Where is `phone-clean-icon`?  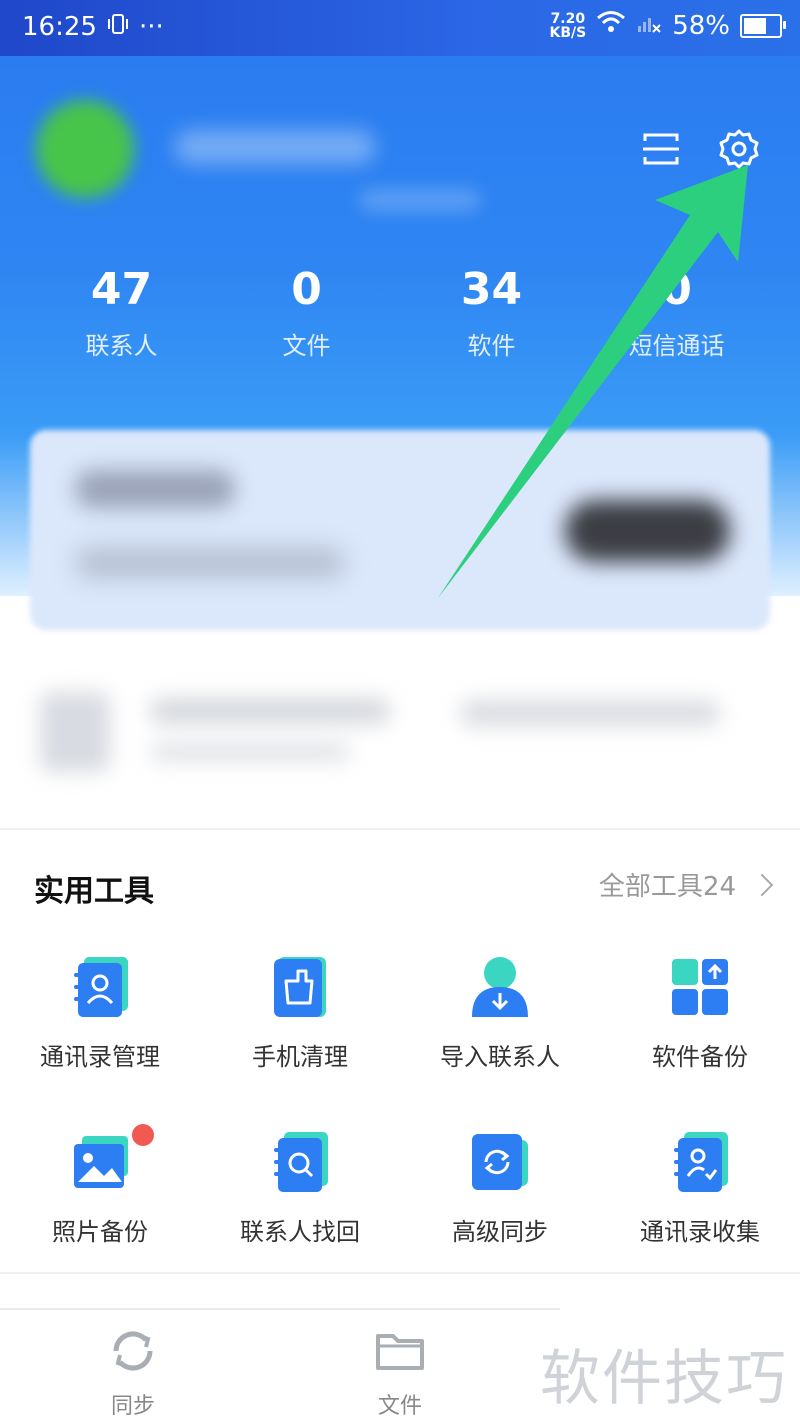
phone-clean-icon is located at coordinates (300, 987).